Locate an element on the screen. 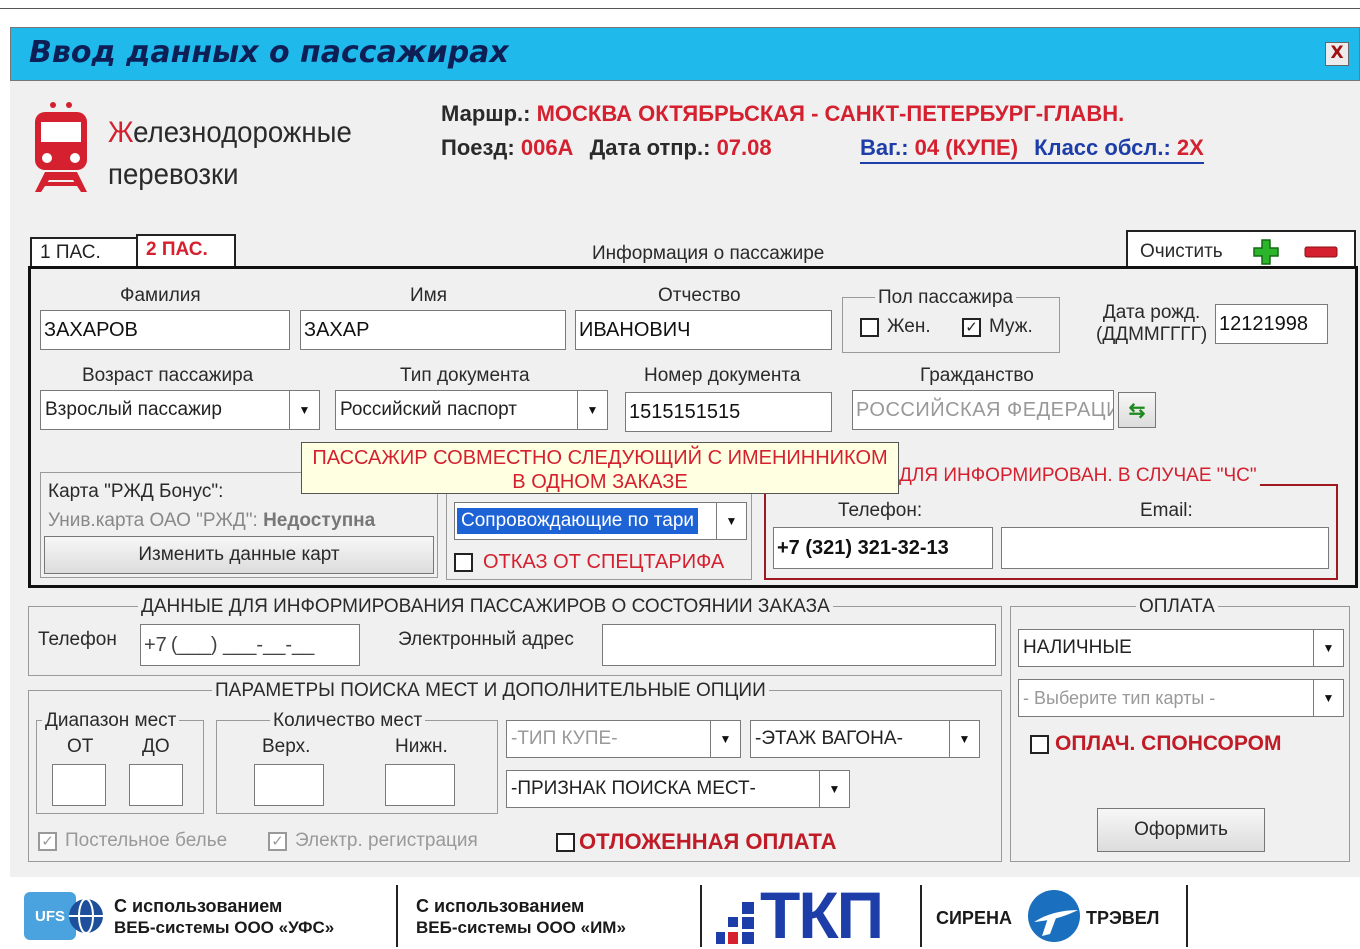  seat-sign-dropdown: -ПРИЗНАК ПОИСКА МЕСТ- ▼ is located at coordinates (678, 789).